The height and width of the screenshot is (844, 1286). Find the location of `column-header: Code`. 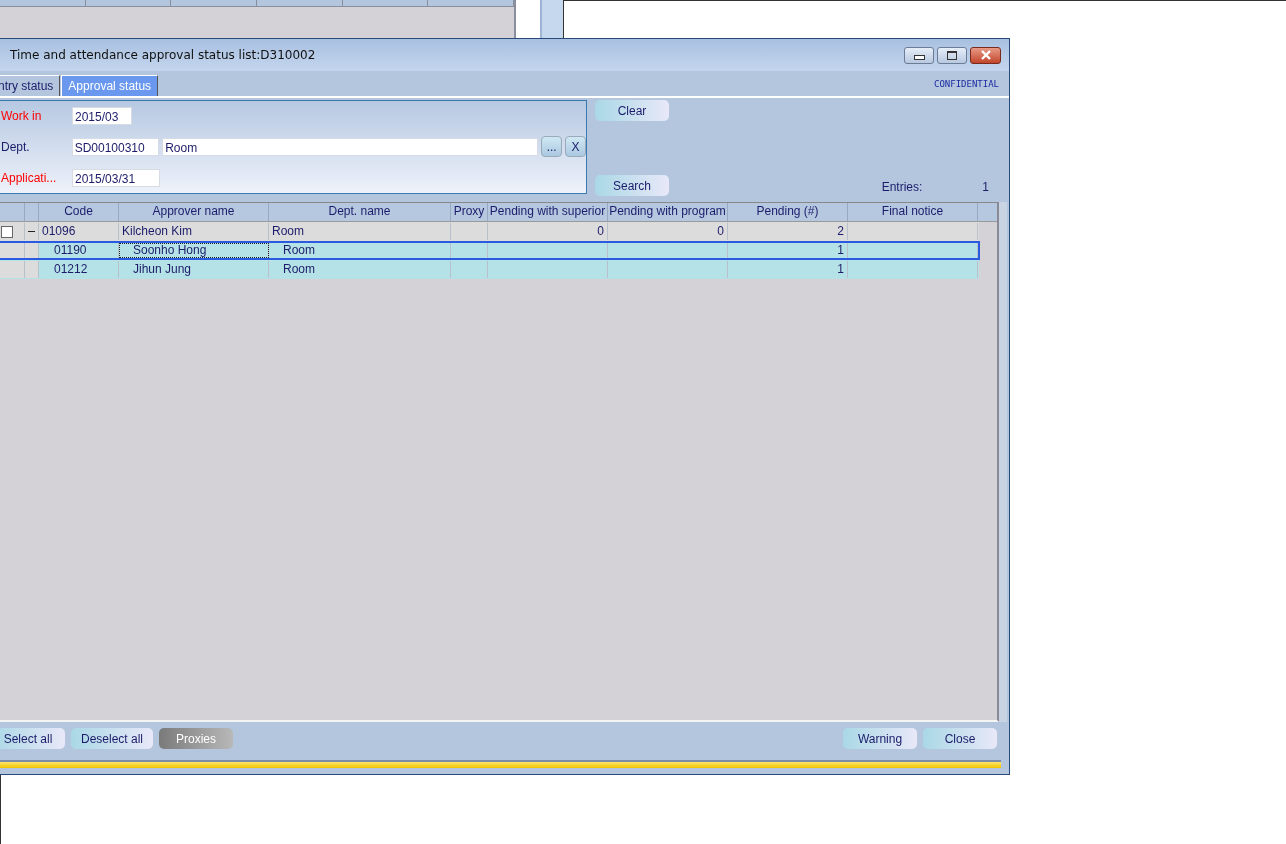

column-header: Code is located at coordinates (79, 212).